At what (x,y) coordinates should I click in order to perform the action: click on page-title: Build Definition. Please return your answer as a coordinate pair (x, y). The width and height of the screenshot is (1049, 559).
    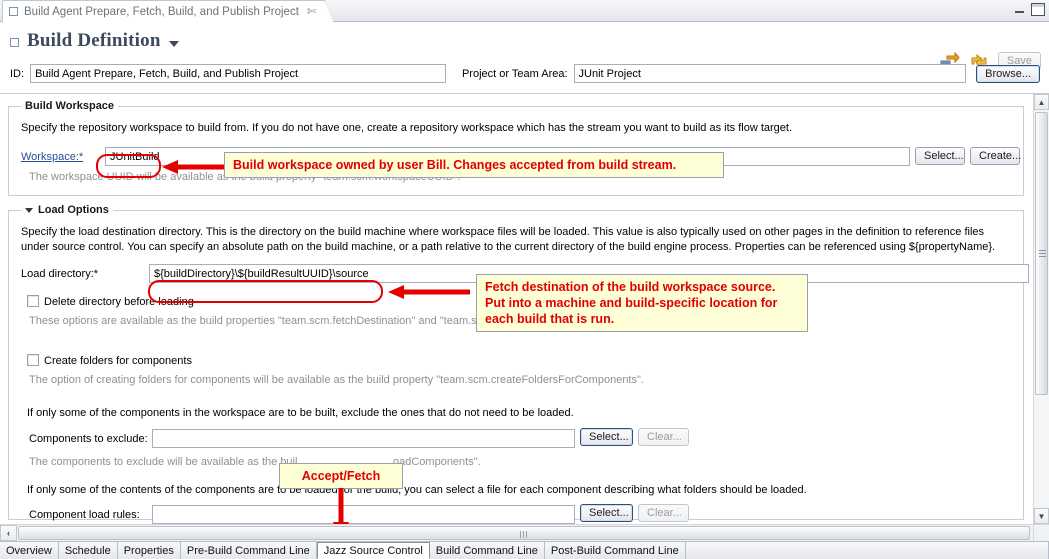
    Looking at the image, I should click on (94, 40).